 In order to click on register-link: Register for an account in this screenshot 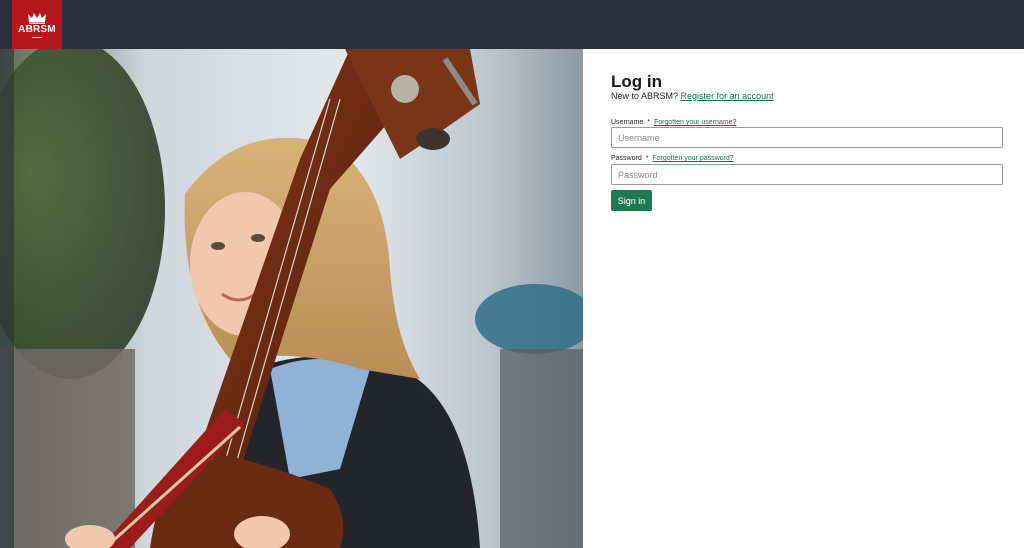, I will do `click(727, 96)`.